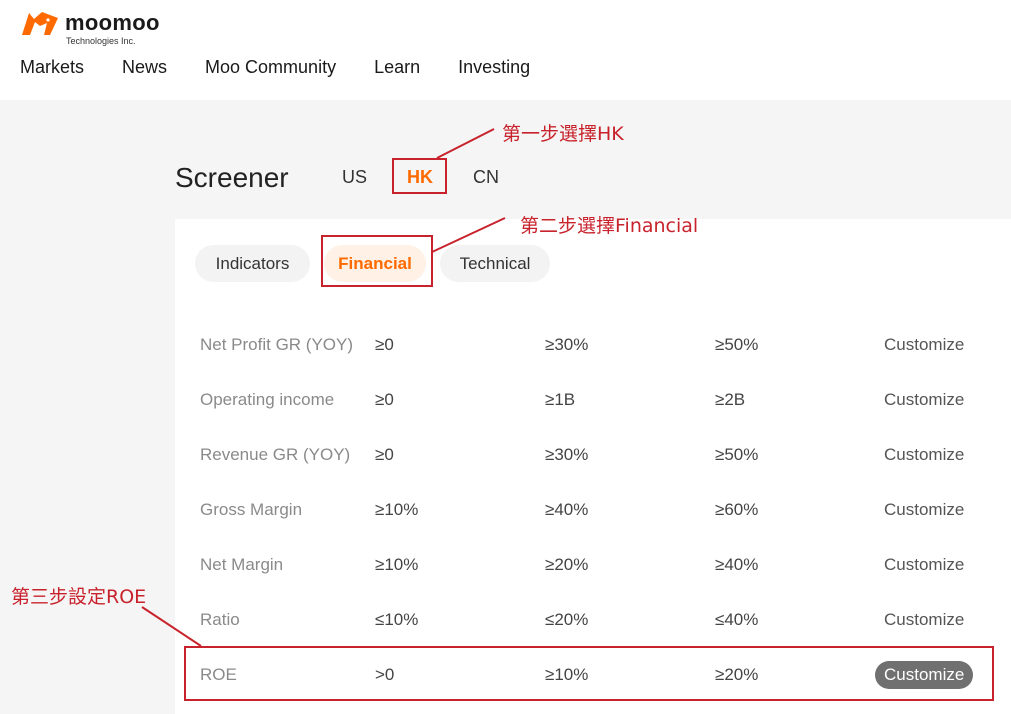 This screenshot has width=1011, height=714. What do you see at coordinates (101, 41) in the screenshot?
I see `brand-subtitle: Technologies Inc.` at bounding box center [101, 41].